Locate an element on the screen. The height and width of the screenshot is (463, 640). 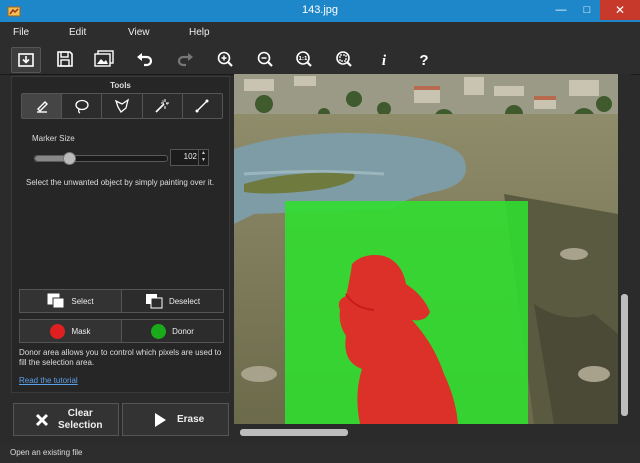
redo-button is located at coordinates (185, 59).